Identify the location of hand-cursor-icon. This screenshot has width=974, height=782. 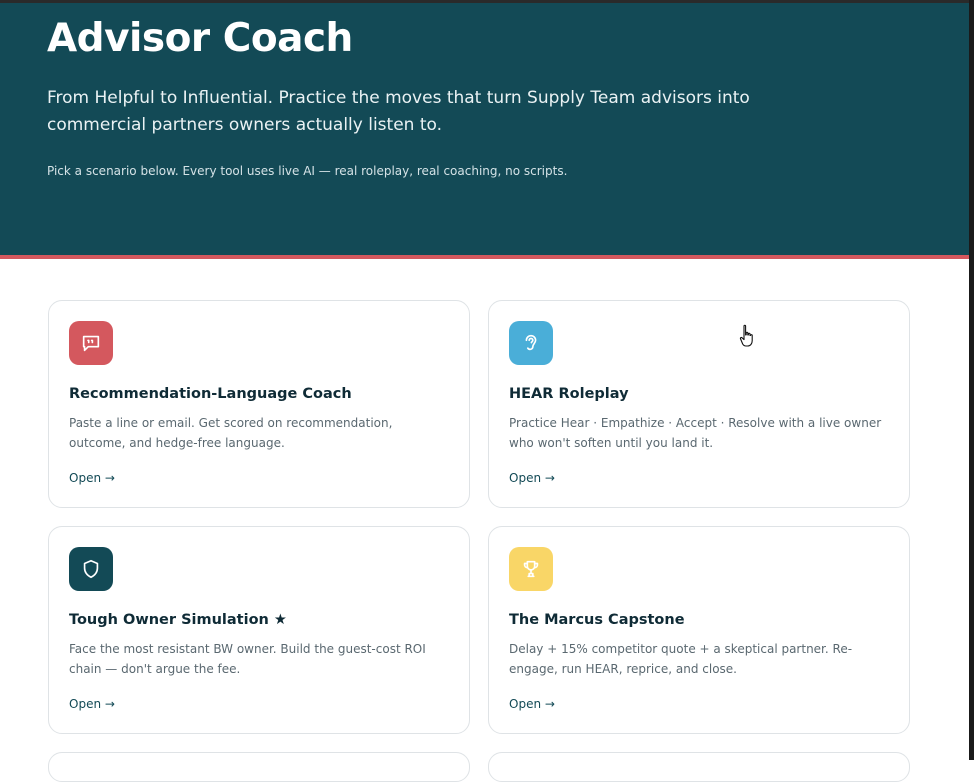
(746, 335).